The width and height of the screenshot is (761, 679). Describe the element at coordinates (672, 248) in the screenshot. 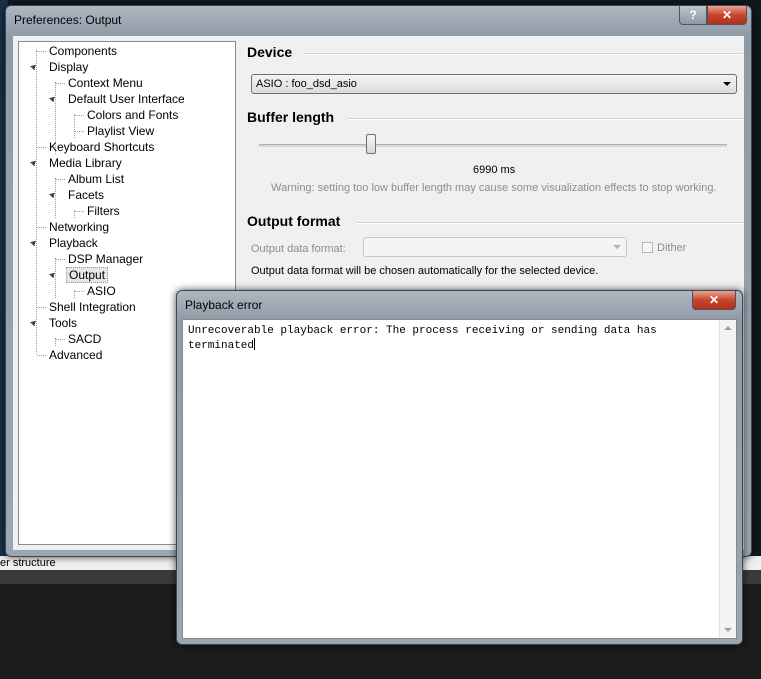

I see `dither-label: Dither` at that location.